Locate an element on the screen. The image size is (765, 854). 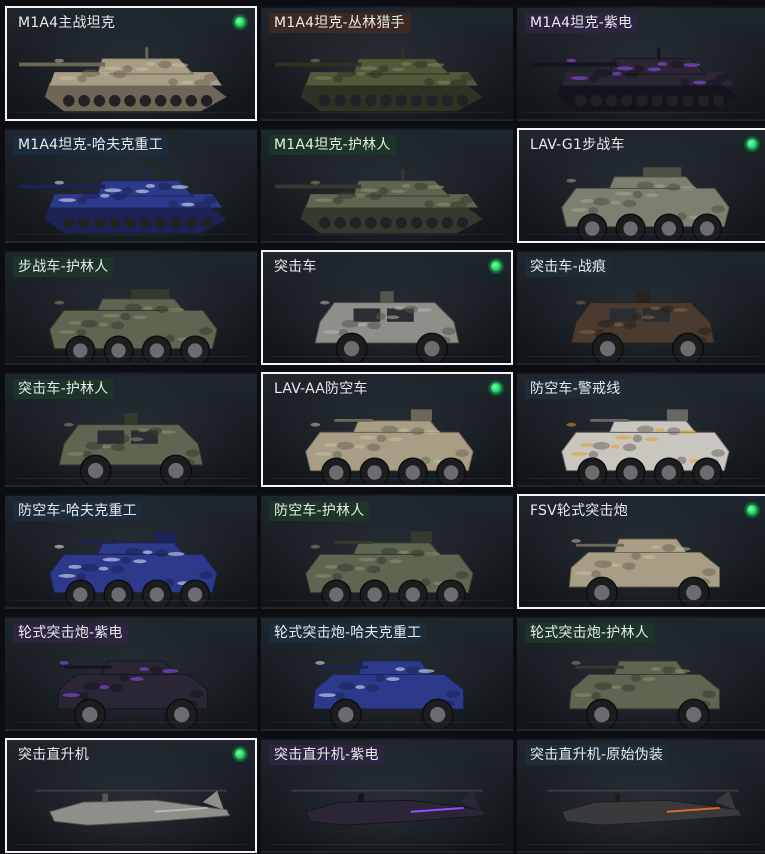
radar-shape is located at coordinates (677, 415).